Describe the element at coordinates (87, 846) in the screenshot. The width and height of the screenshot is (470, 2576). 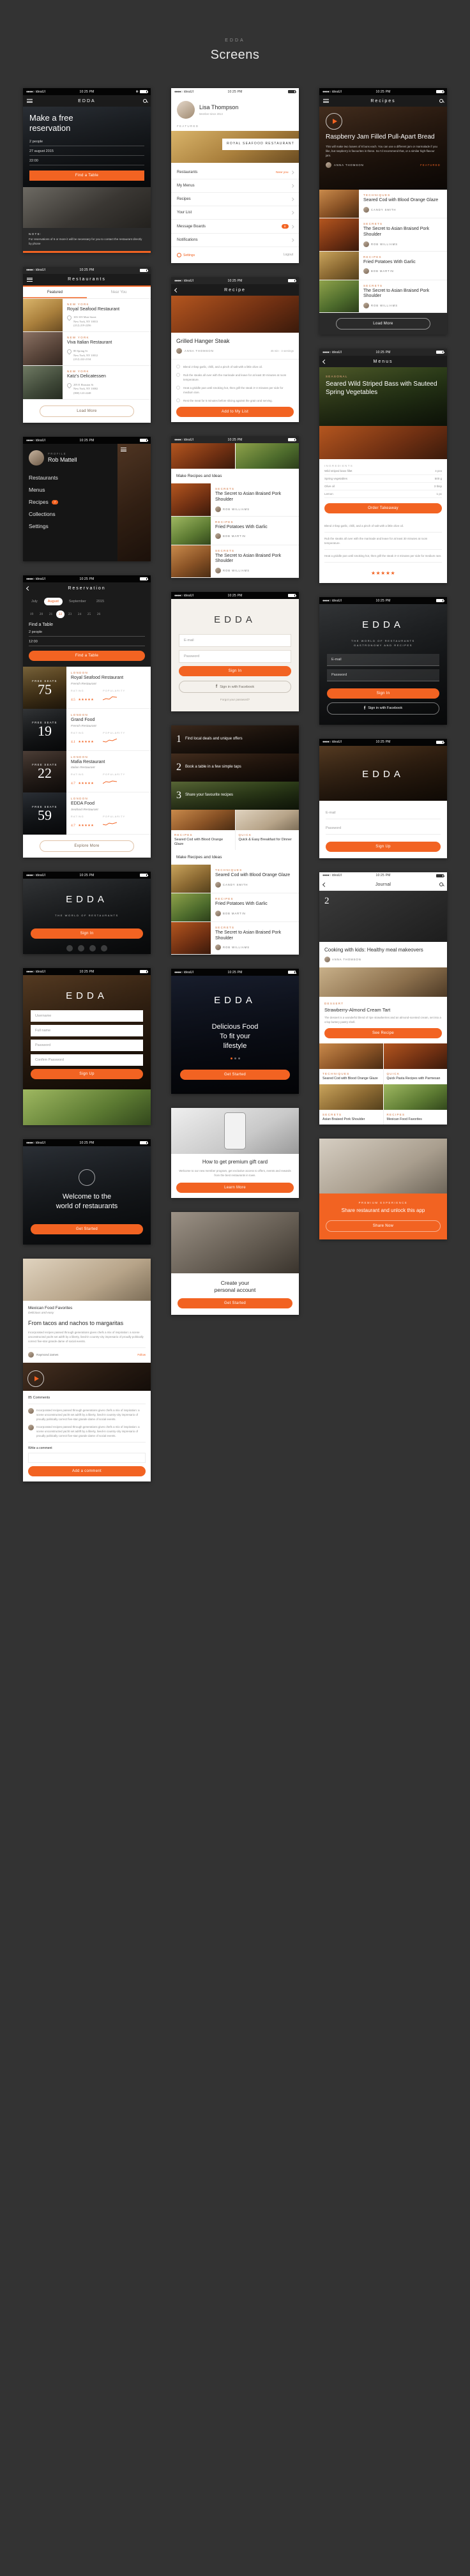
I see `explore-more-button: Explore More` at that location.